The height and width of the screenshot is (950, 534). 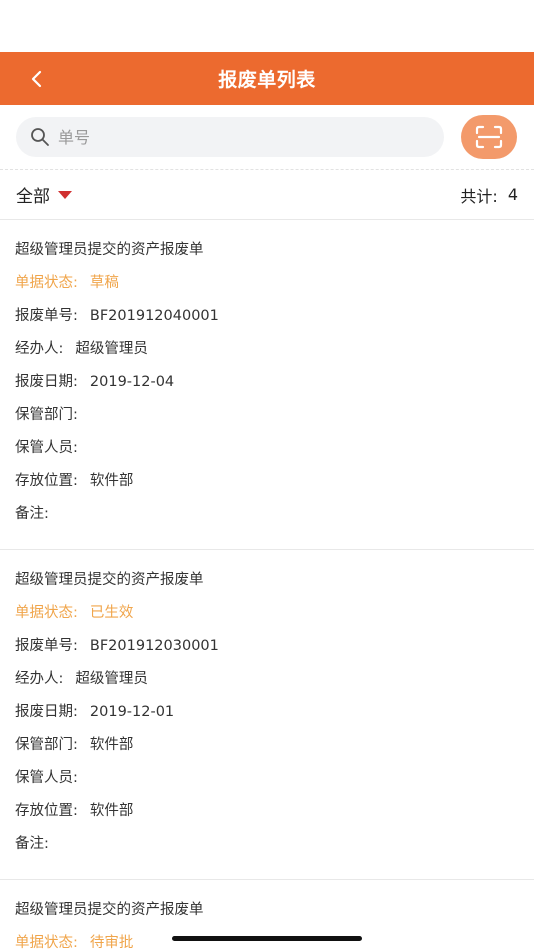 What do you see at coordinates (95, 712) in the screenshot?
I see `record-date: 报废日期: 2019-12-01` at bounding box center [95, 712].